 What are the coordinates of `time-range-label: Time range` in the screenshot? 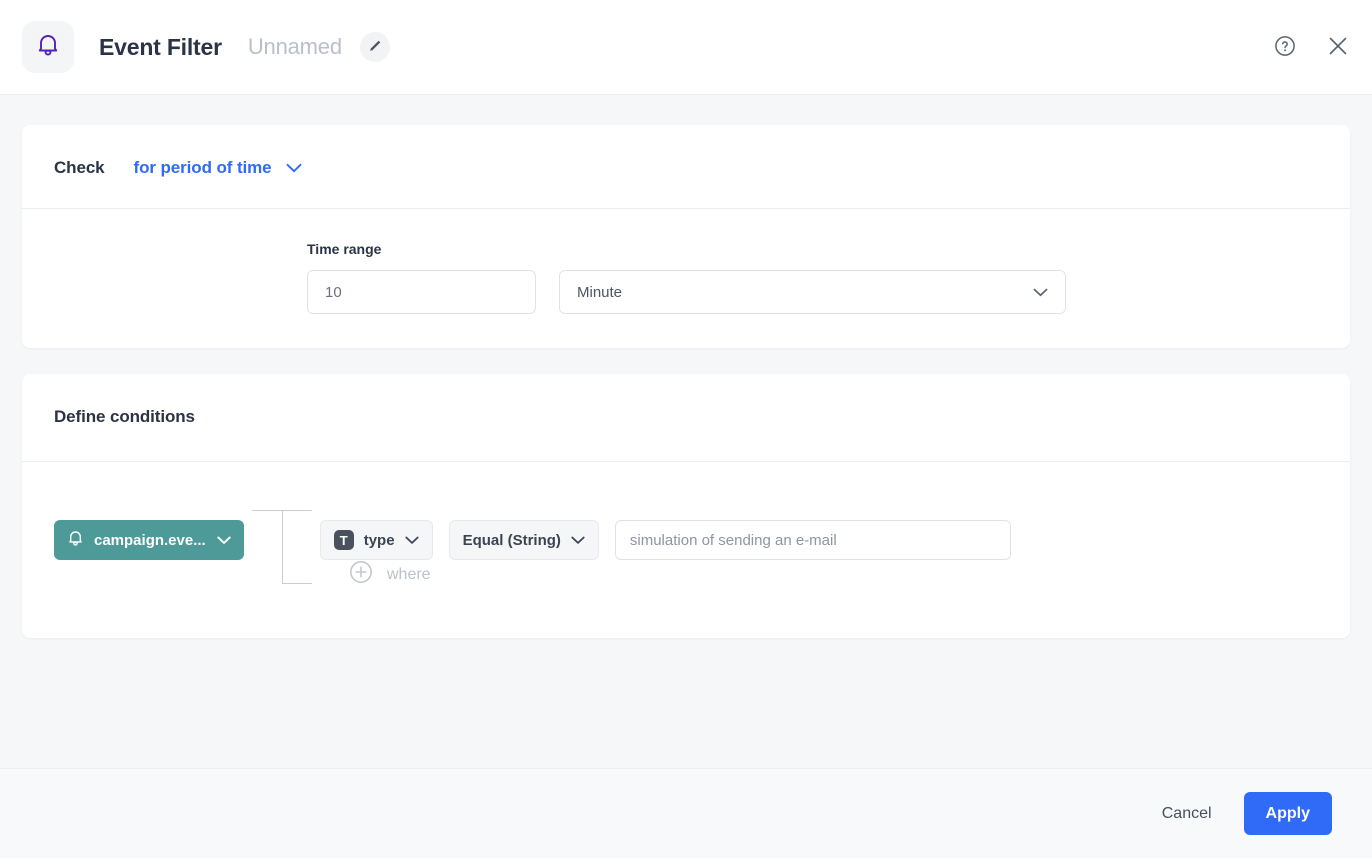 It's located at (344, 249).